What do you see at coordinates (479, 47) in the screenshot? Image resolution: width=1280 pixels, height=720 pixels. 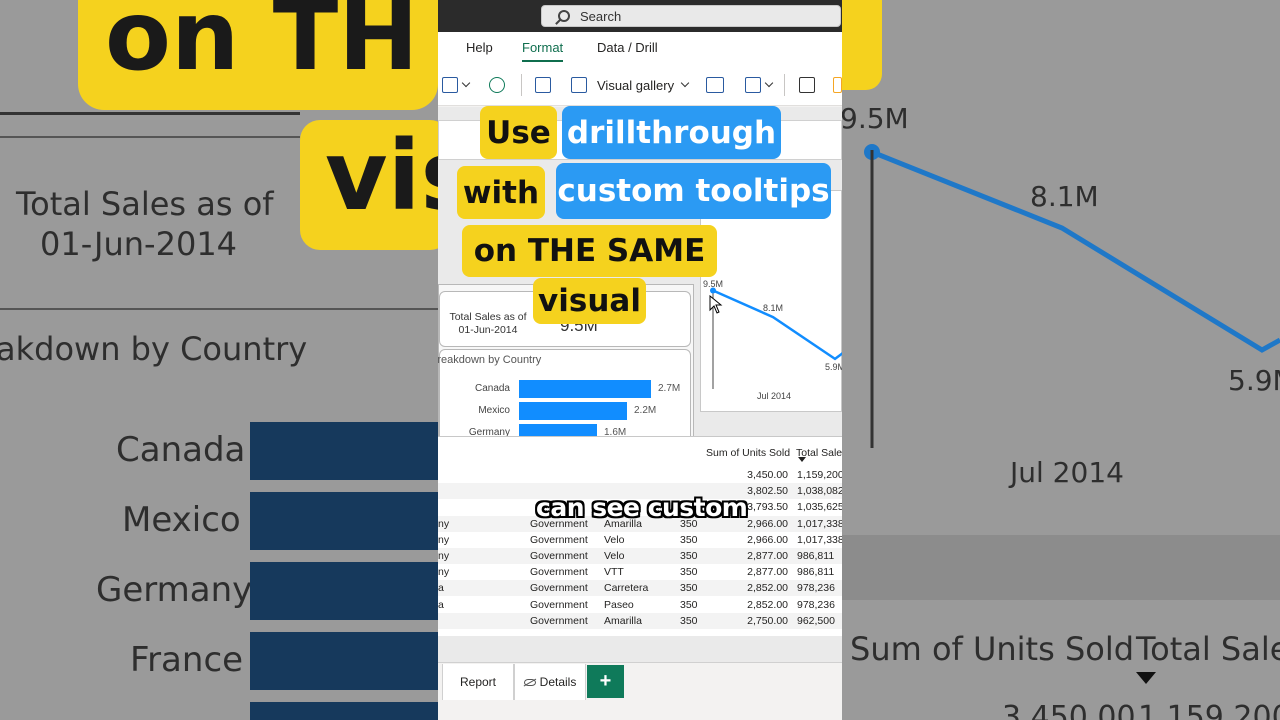 I see `tab-help: Help` at bounding box center [479, 47].